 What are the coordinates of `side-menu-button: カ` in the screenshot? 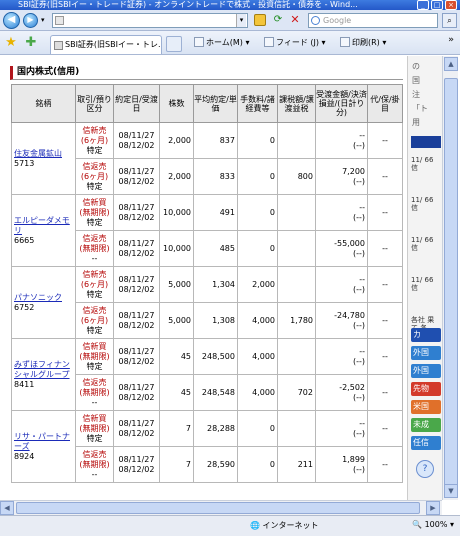 It's located at (426, 335).